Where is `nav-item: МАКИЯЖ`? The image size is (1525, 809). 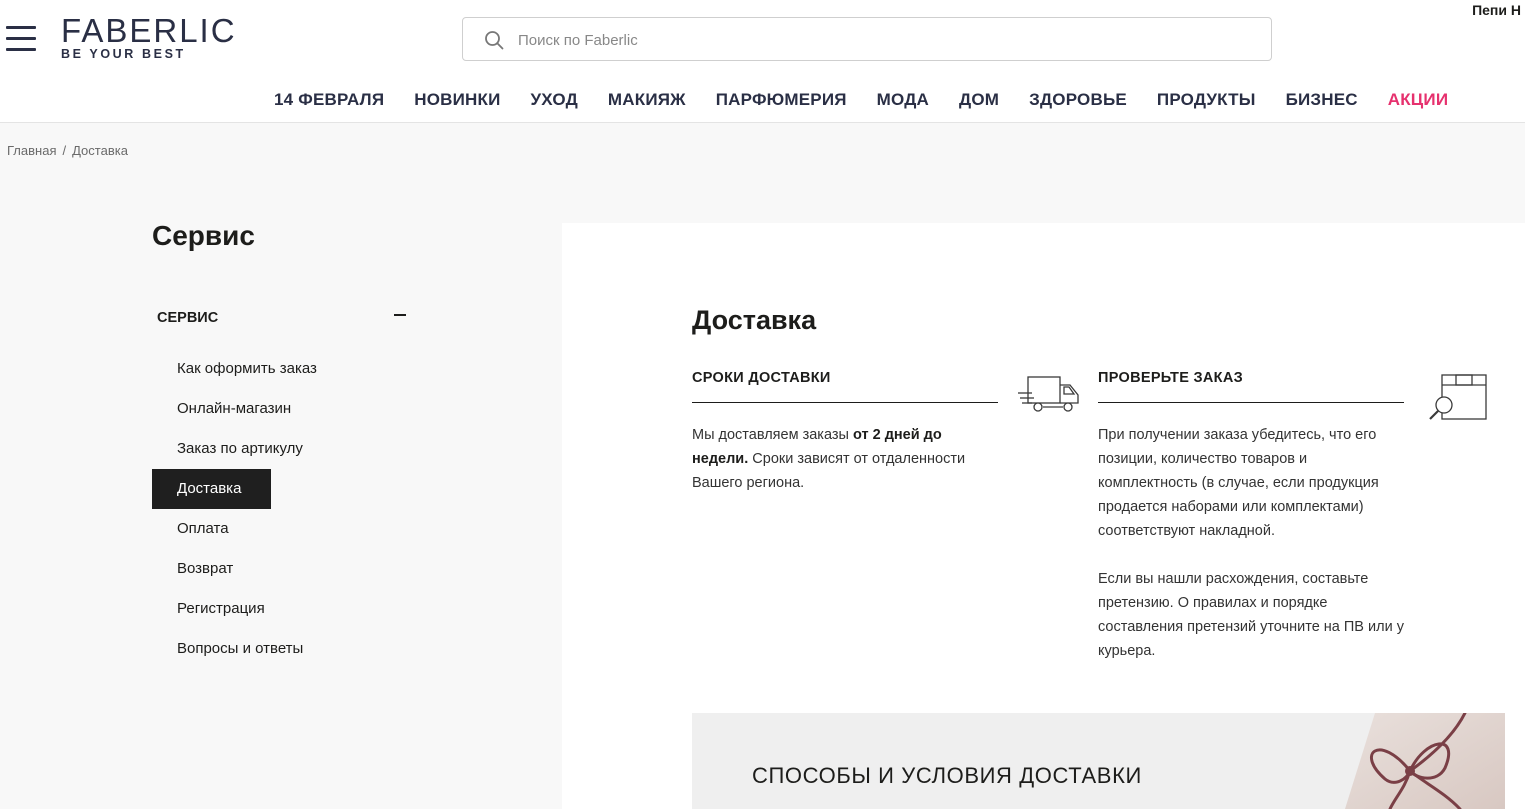 nav-item: МАКИЯЖ is located at coordinates (647, 100).